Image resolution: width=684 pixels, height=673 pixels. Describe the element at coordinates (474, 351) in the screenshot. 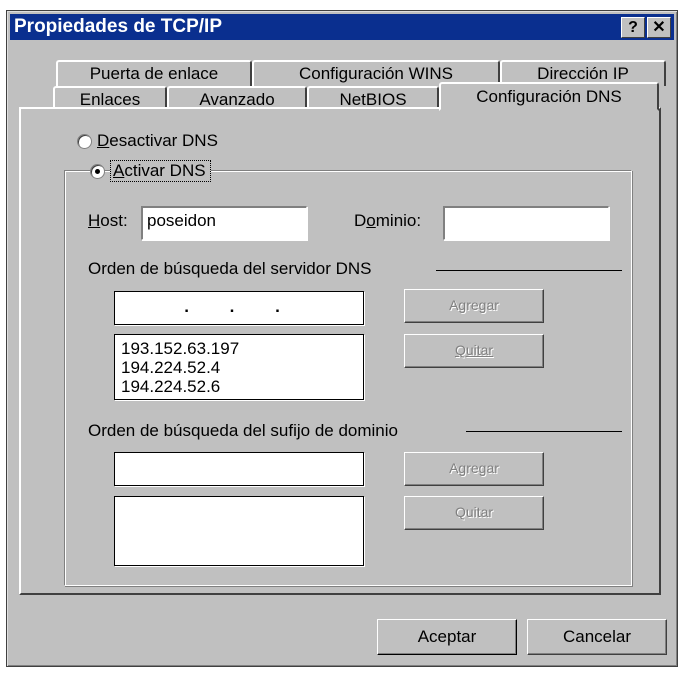

I see `remove-dns-server-button: Quitar` at that location.